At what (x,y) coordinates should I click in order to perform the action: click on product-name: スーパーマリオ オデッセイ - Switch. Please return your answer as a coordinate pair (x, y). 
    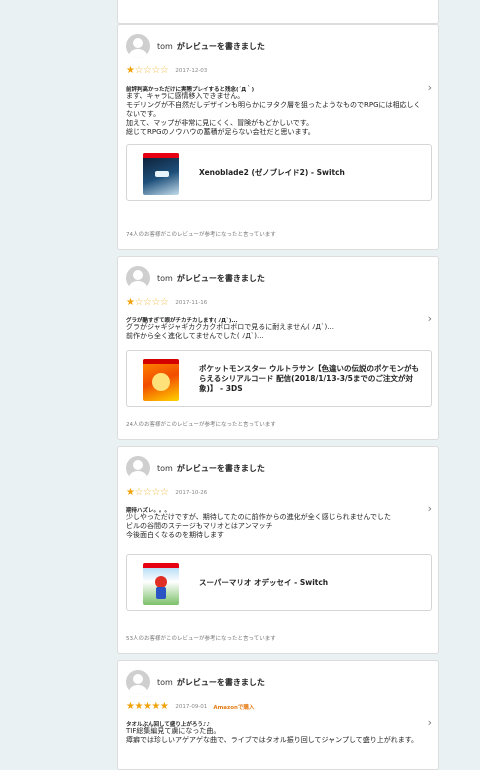
    Looking at the image, I should click on (312, 582).